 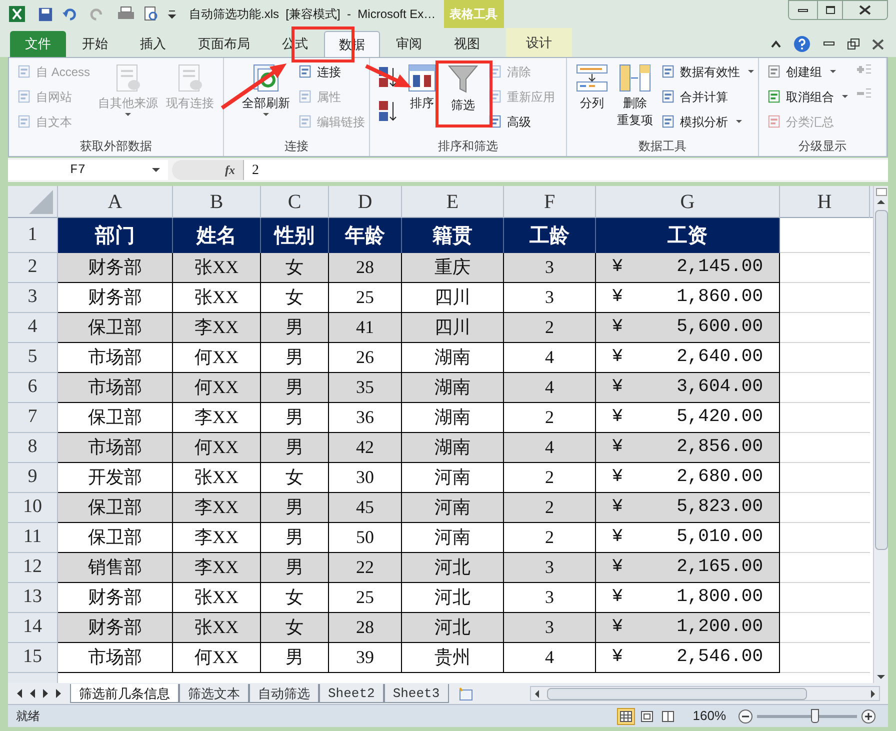 I want to click on table-cell: 财务部, so click(x=115, y=628).